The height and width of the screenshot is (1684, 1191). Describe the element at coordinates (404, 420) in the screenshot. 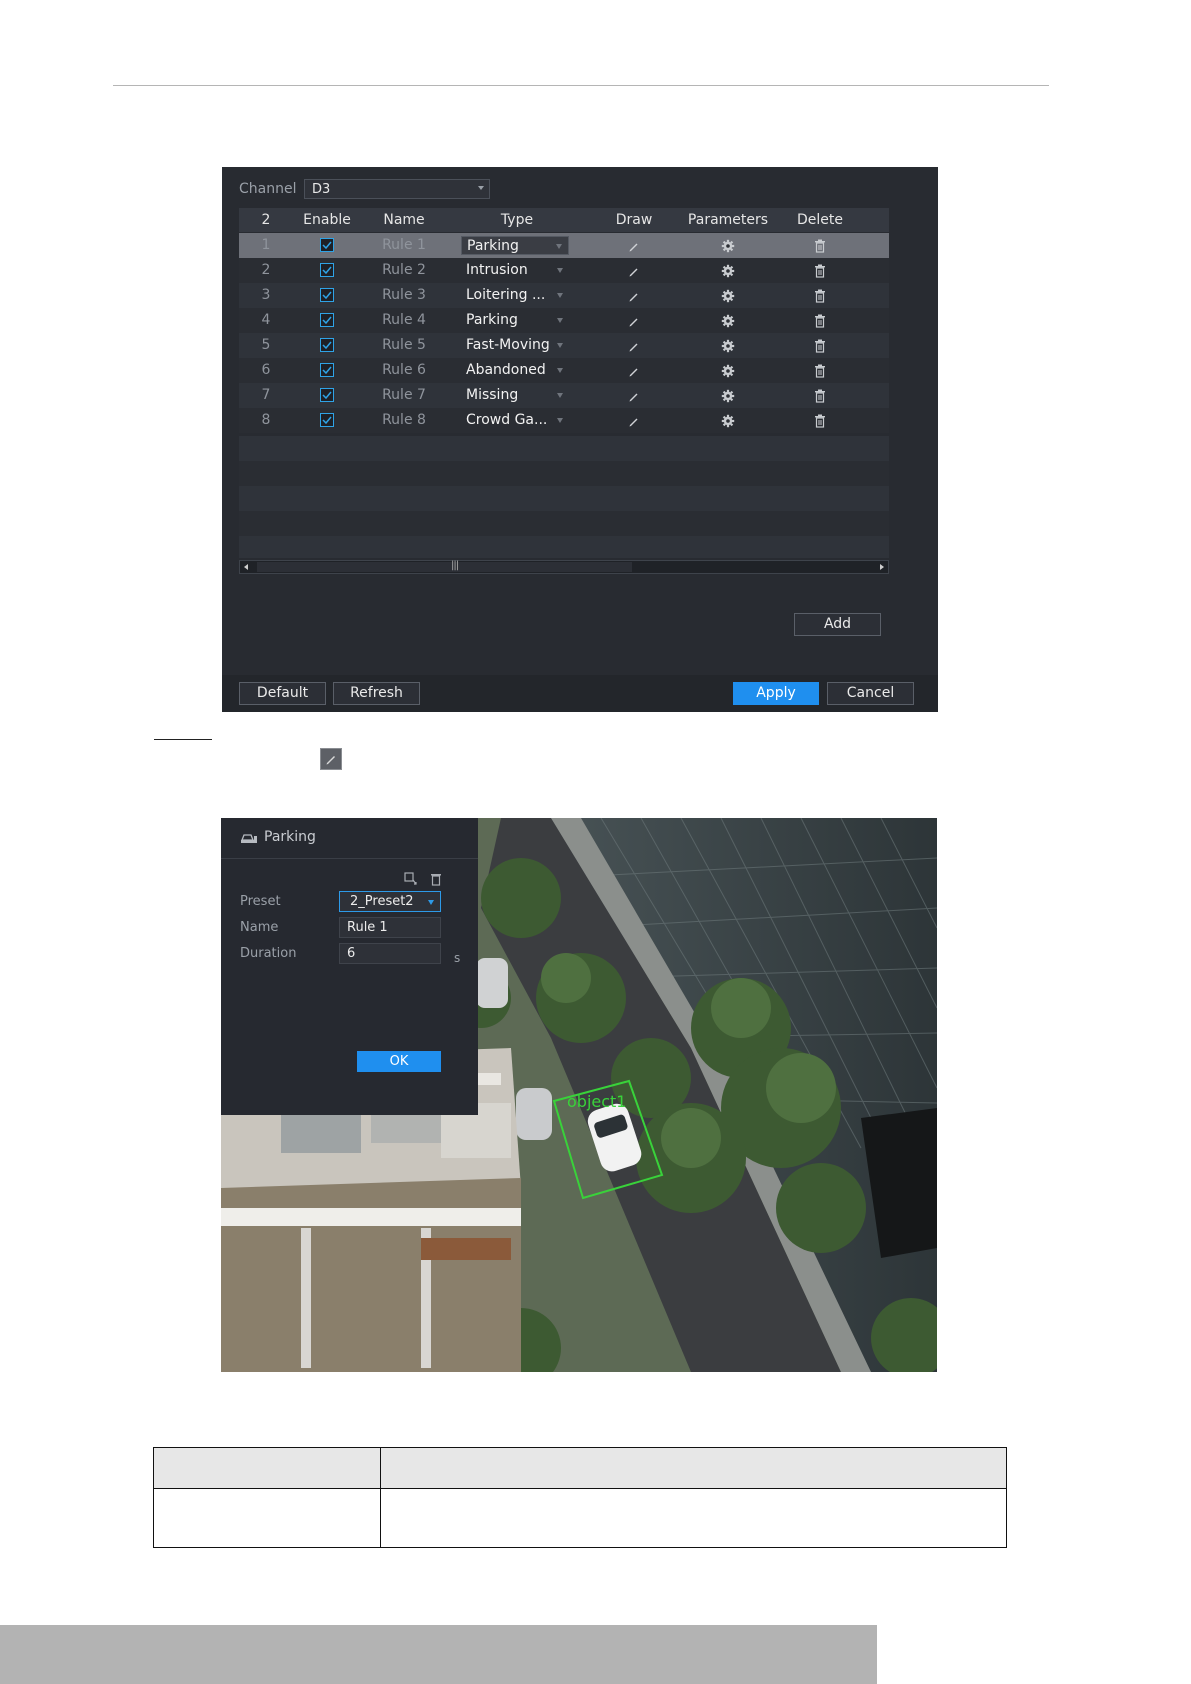

I see `rule-name: Rule 8` at that location.